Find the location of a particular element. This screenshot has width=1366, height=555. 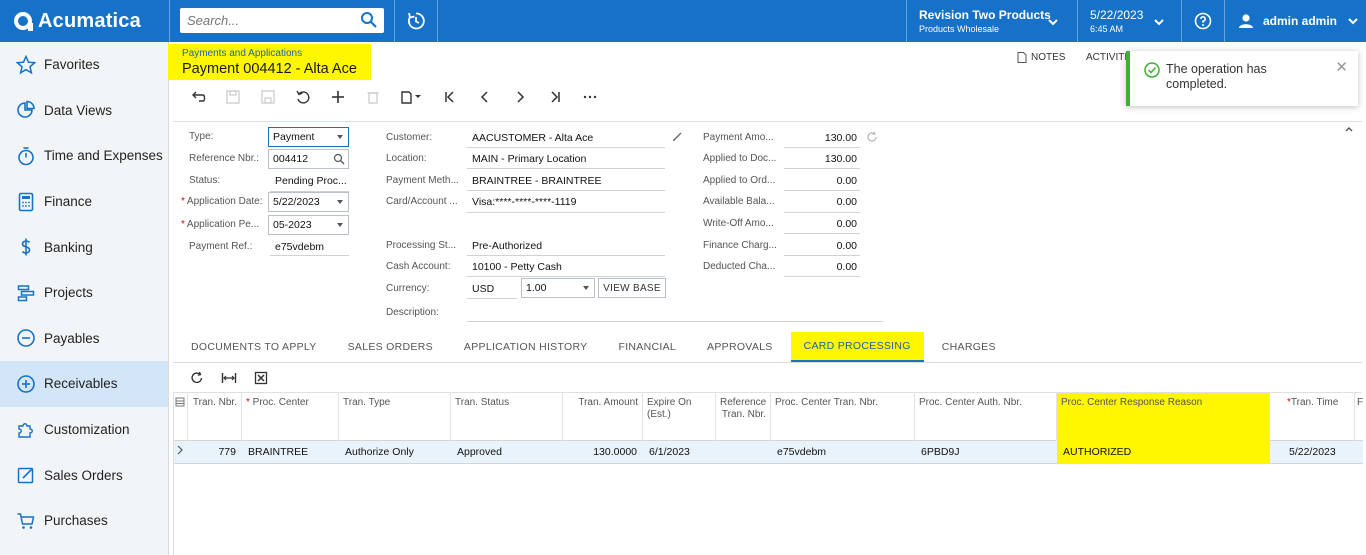

fit-columns-button is located at coordinates (229, 378).